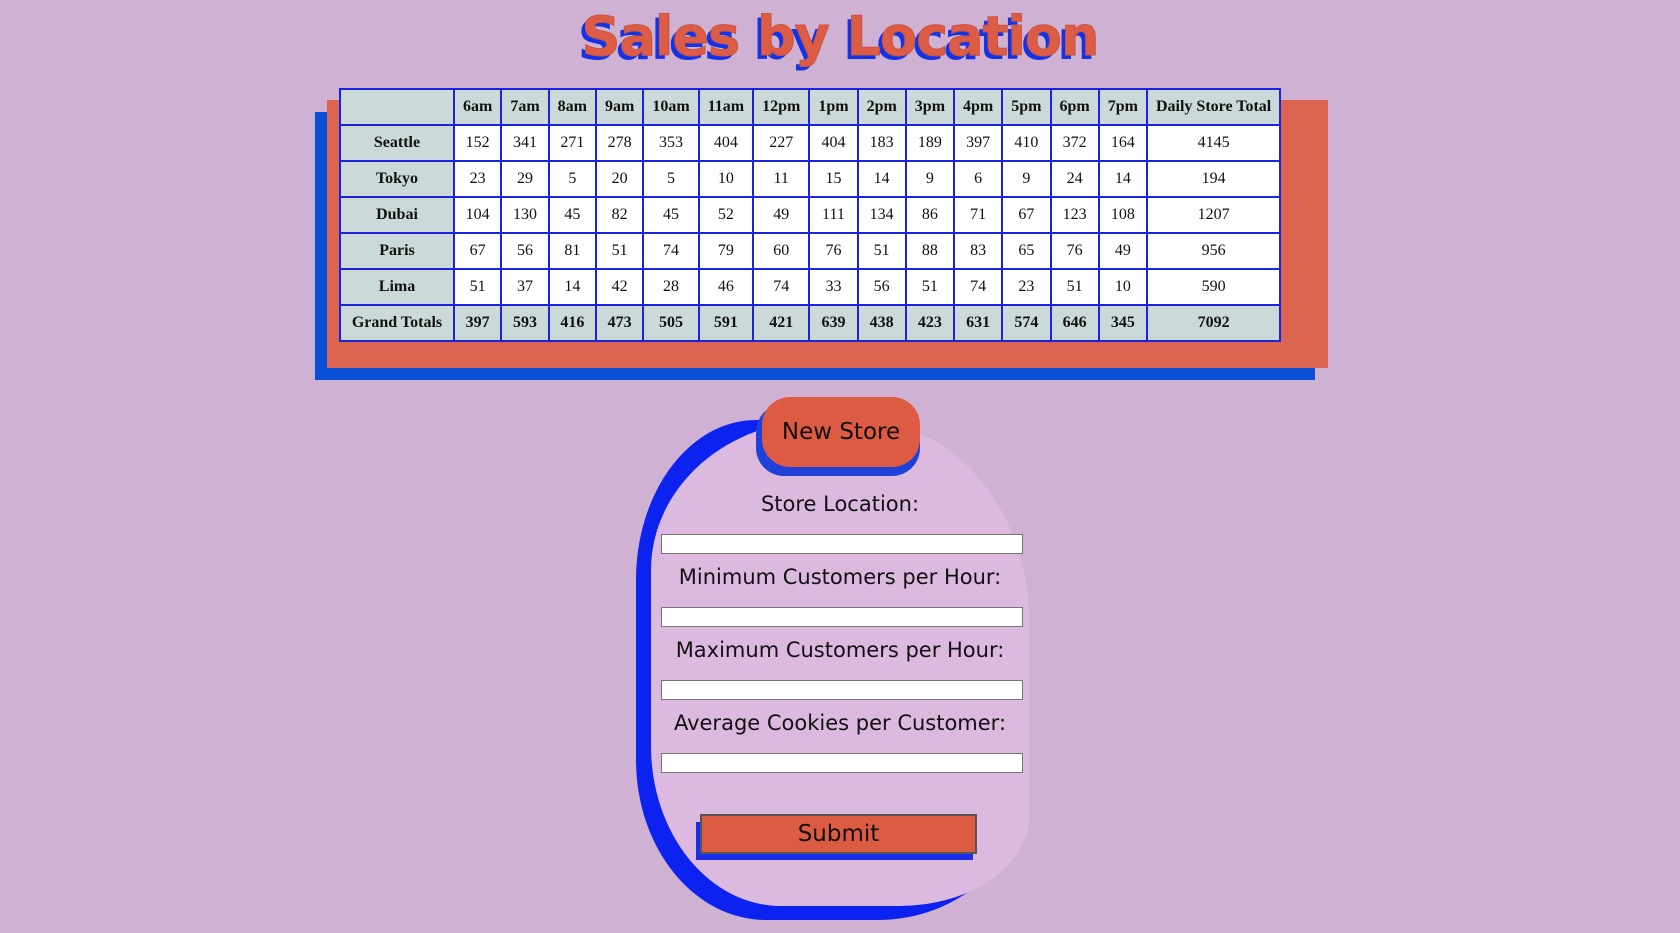 The image size is (1680, 933). What do you see at coordinates (930, 323) in the screenshot?
I see `hourly-total-cell: 423` at bounding box center [930, 323].